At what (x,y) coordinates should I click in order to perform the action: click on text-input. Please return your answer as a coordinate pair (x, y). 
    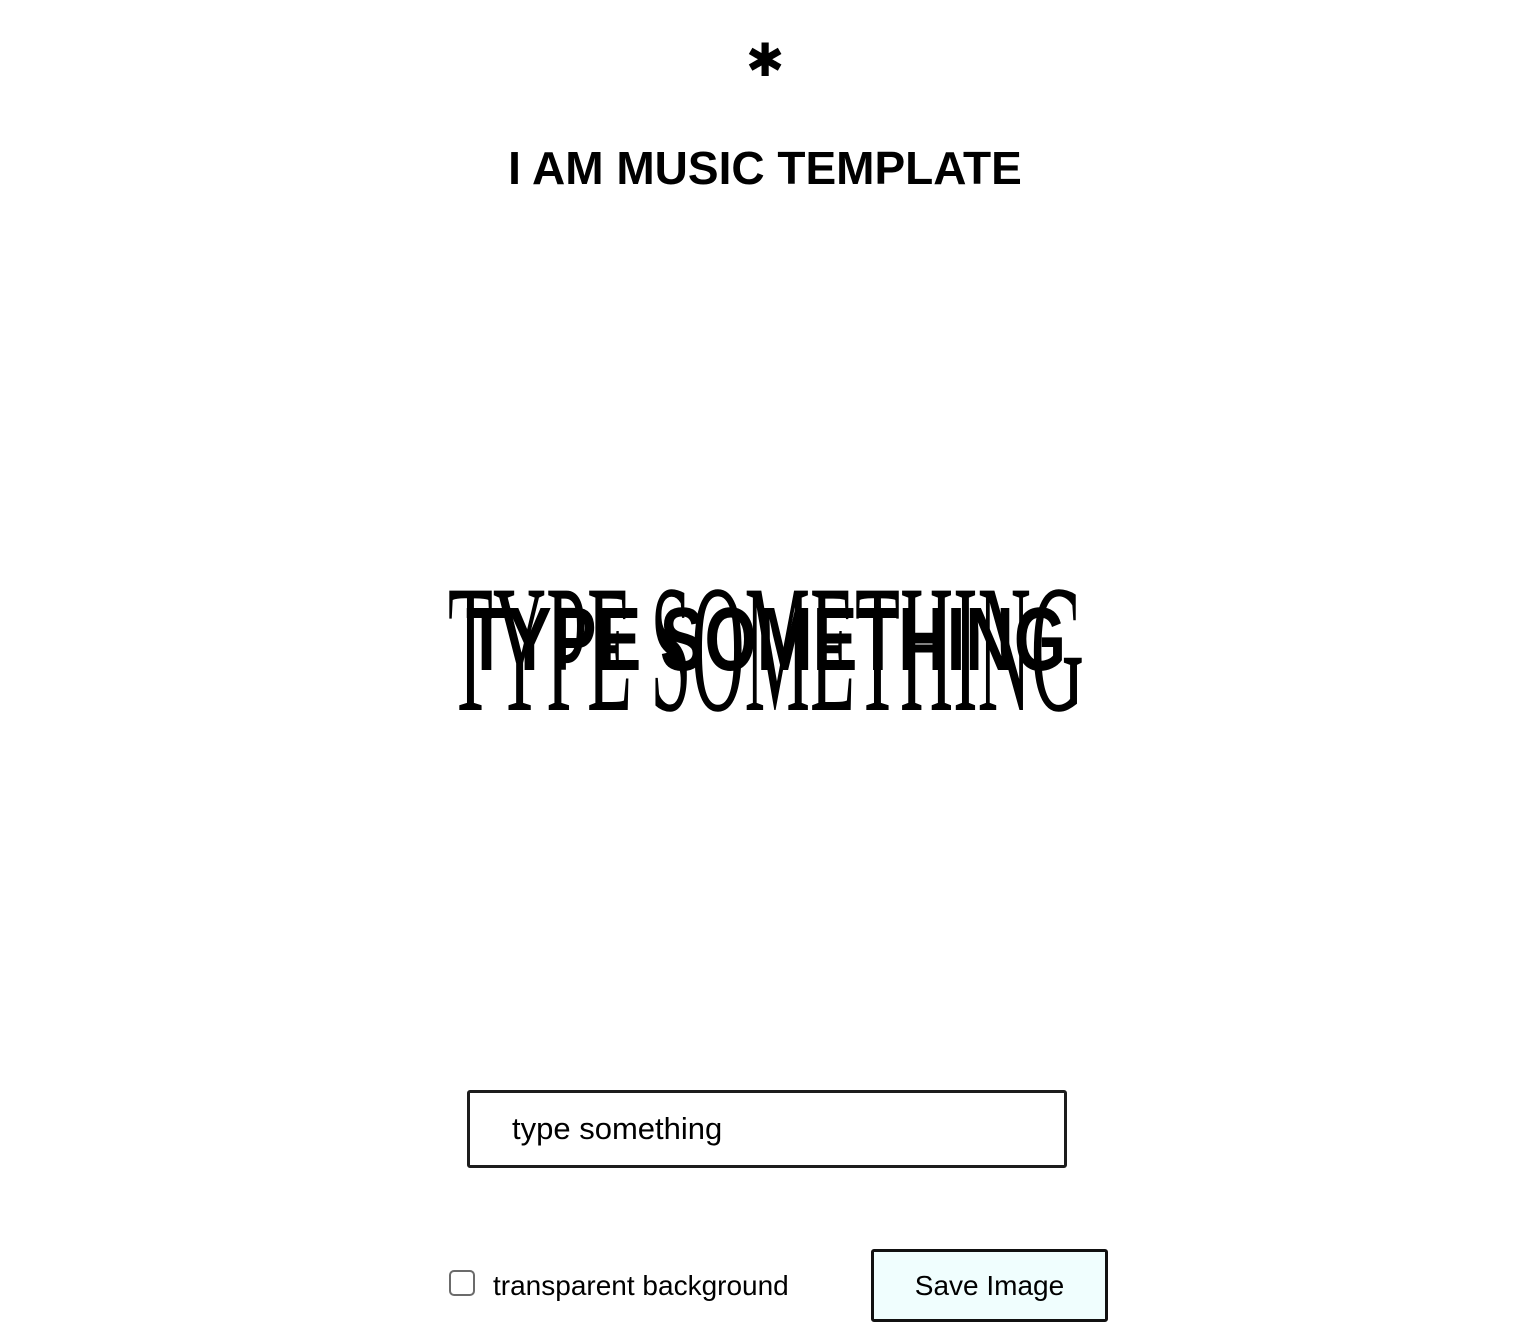
    Looking at the image, I should click on (767, 1129).